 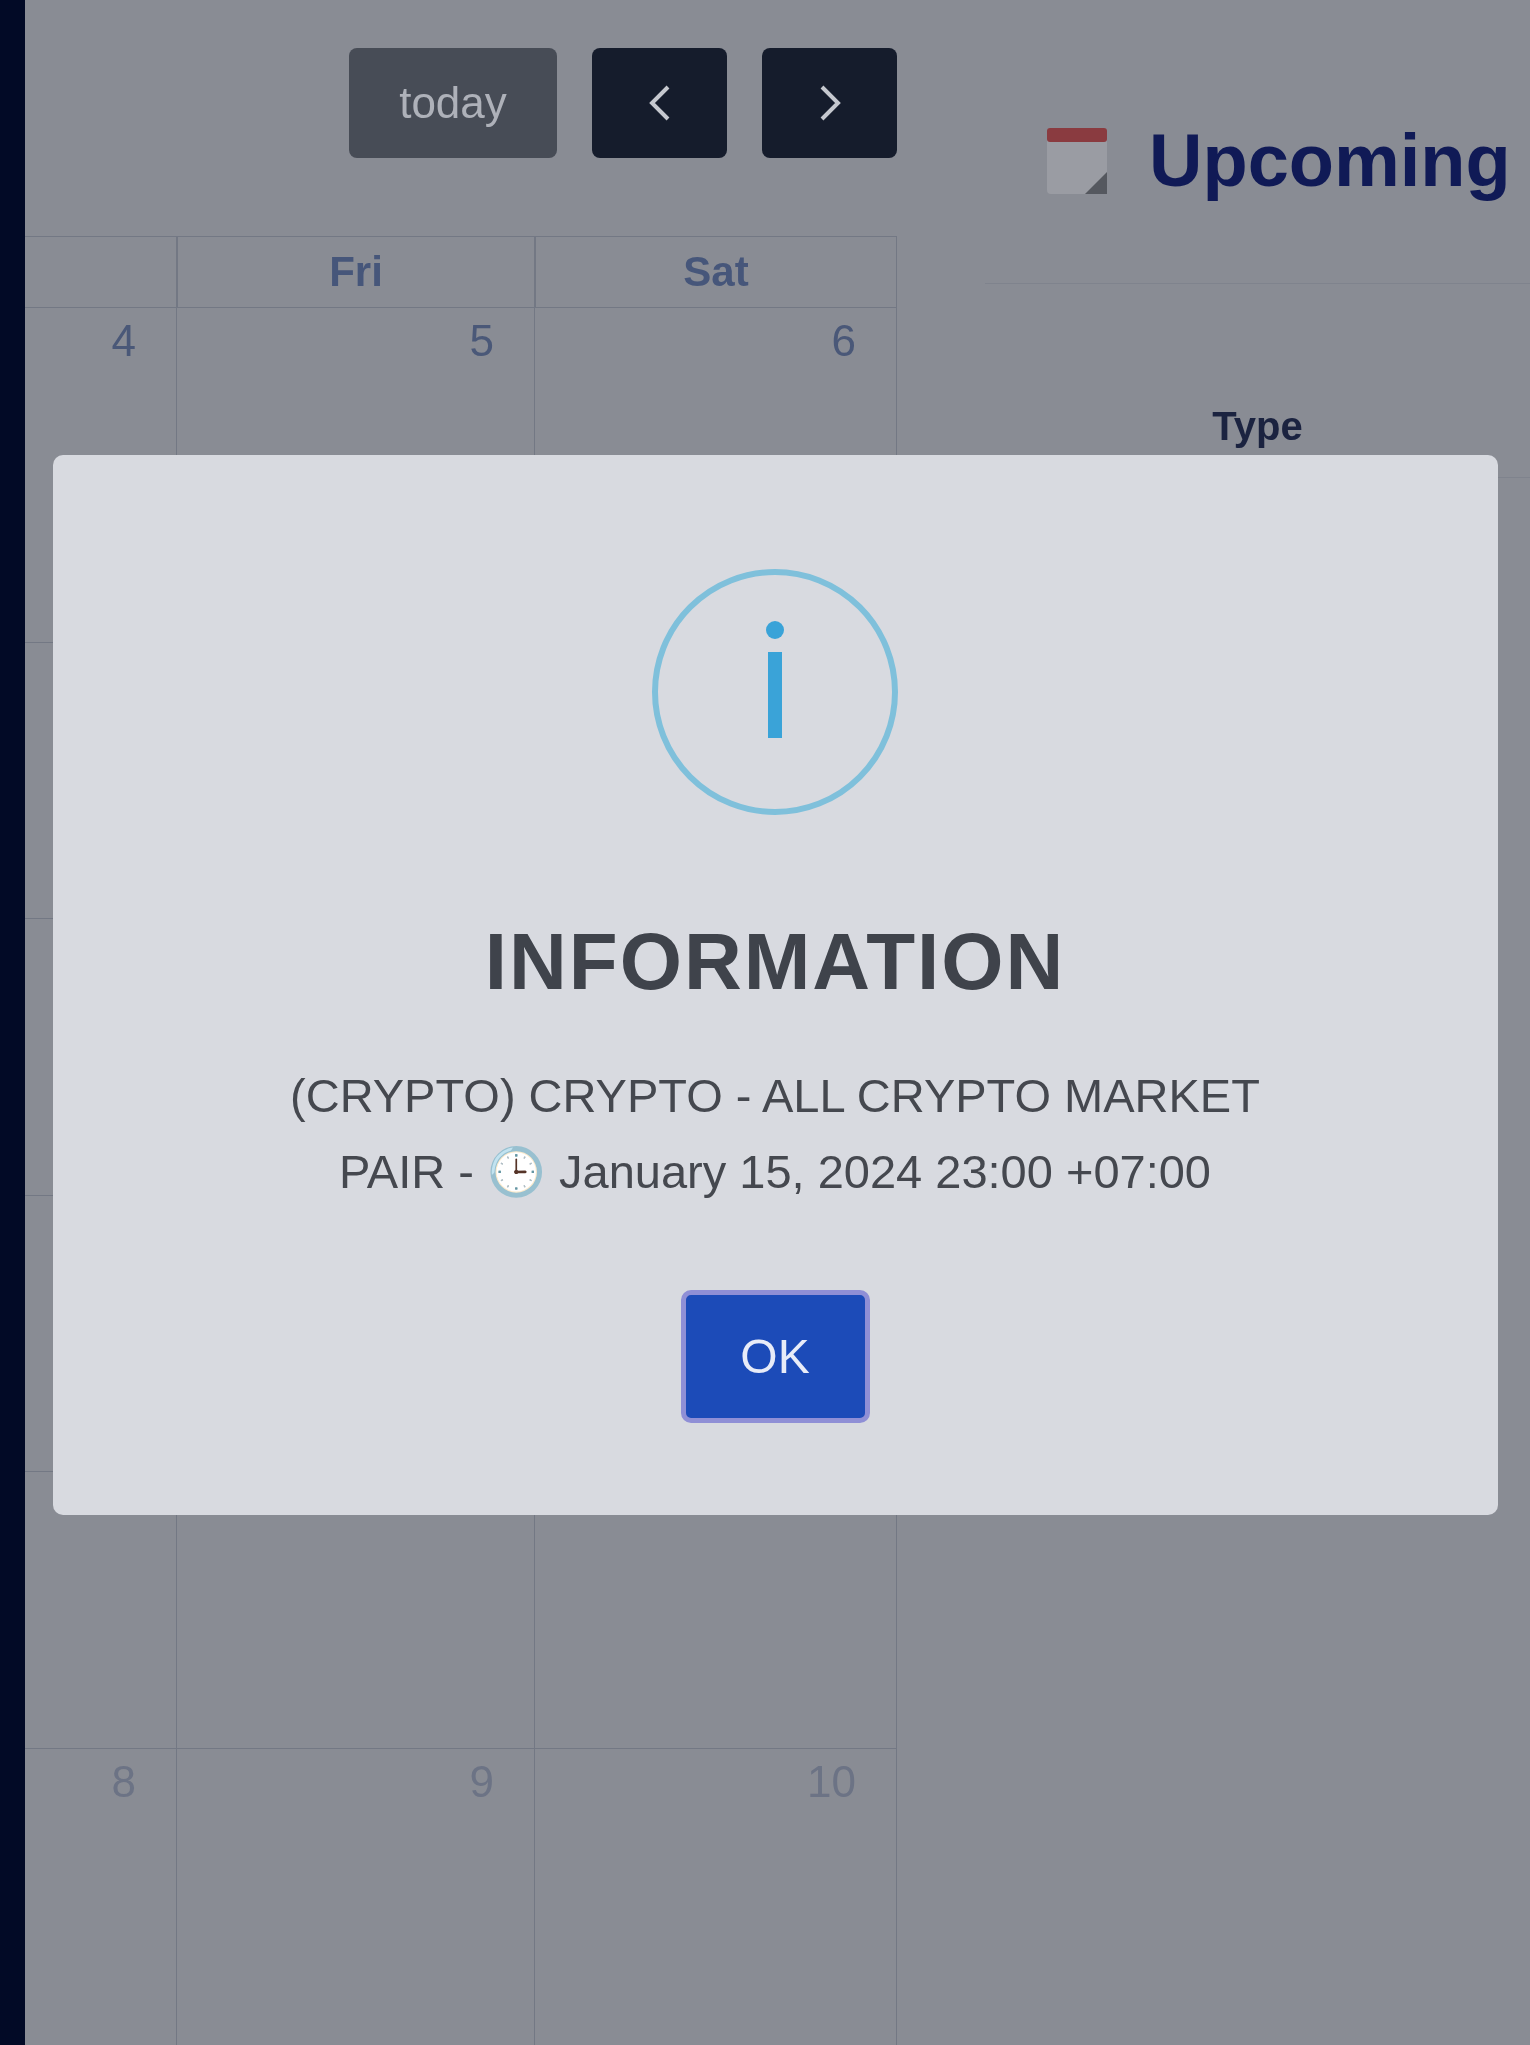 What do you see at coordinates (775, 1134) in the screenshot?
I see `dialog-message: (CRYPTO) CRYPTO - ALL CRYPTO MARKET PAIR - 🕒 January 15, 2024 23:00 +07:00` at bounding box center [775, 1134].